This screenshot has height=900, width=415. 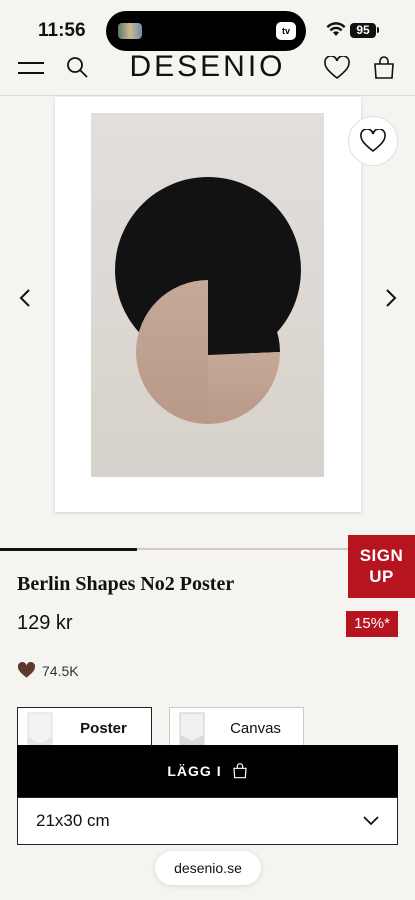 I want to click on status-time: 11:56, so click(x=62, y=30).